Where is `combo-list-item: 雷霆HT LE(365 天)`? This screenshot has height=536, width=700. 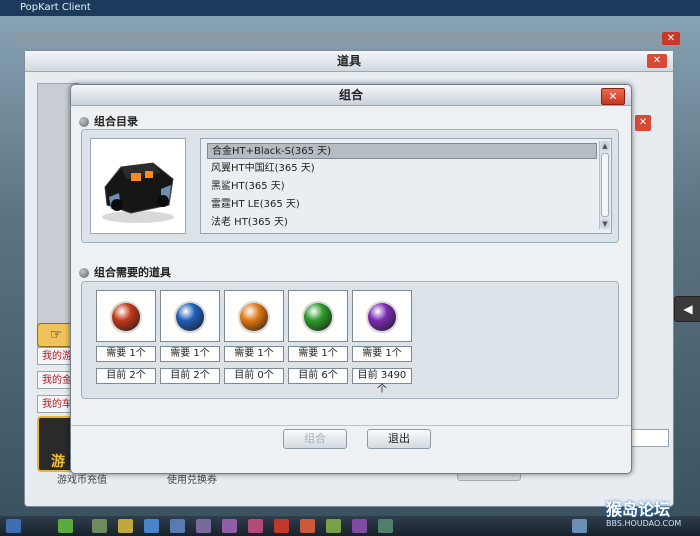 combo-list-item: 雷霆HT LE(365 天) is located at coordinates (402, 205).